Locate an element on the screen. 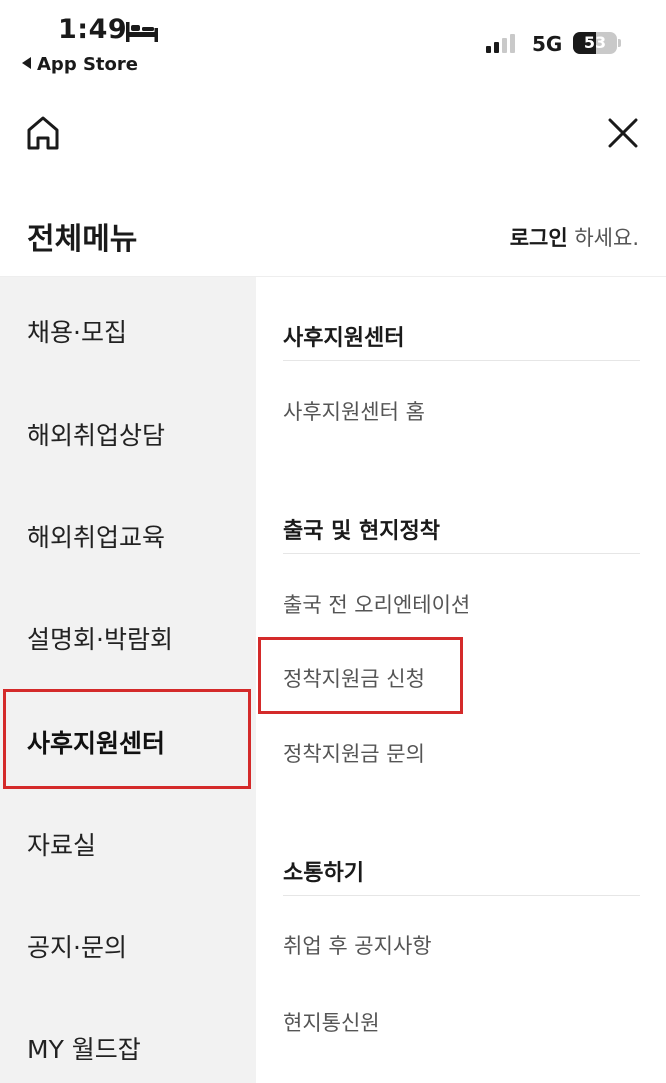 The width and height of the screenshot is (666, 1083). category-item-overseas-consulting: 해외취업상담 is located at coordinates (96, 434).